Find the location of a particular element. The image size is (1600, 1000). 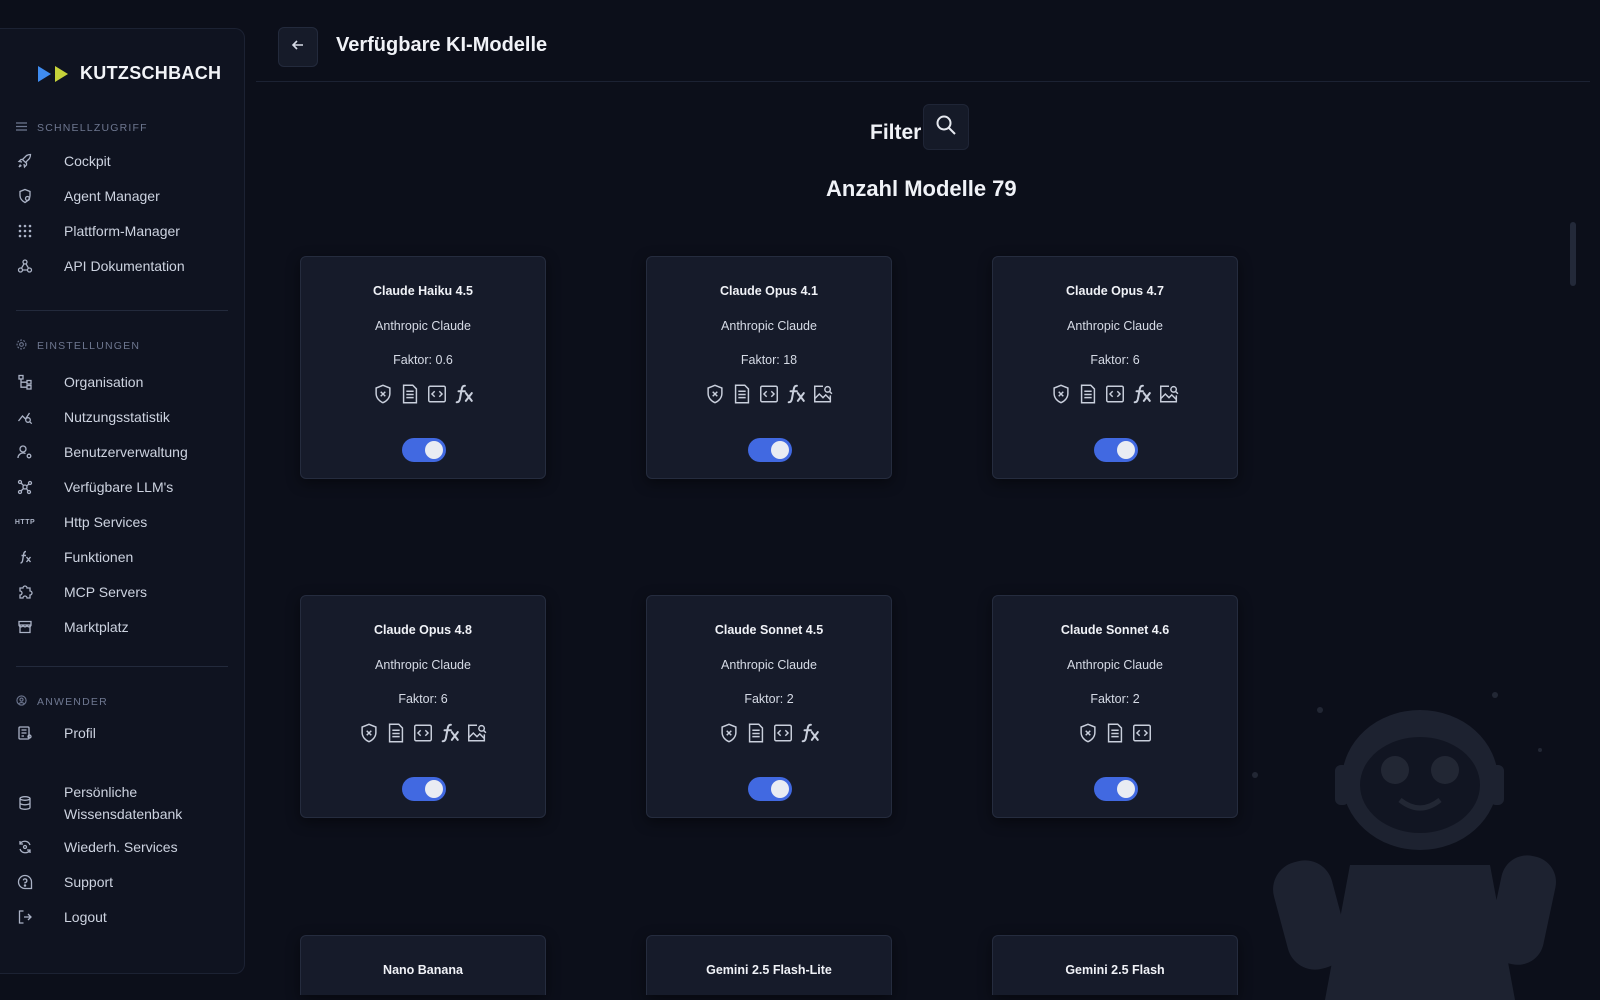

sidebar-item-mcp-servers: MCP Servers is located at coordinates (123, 592).